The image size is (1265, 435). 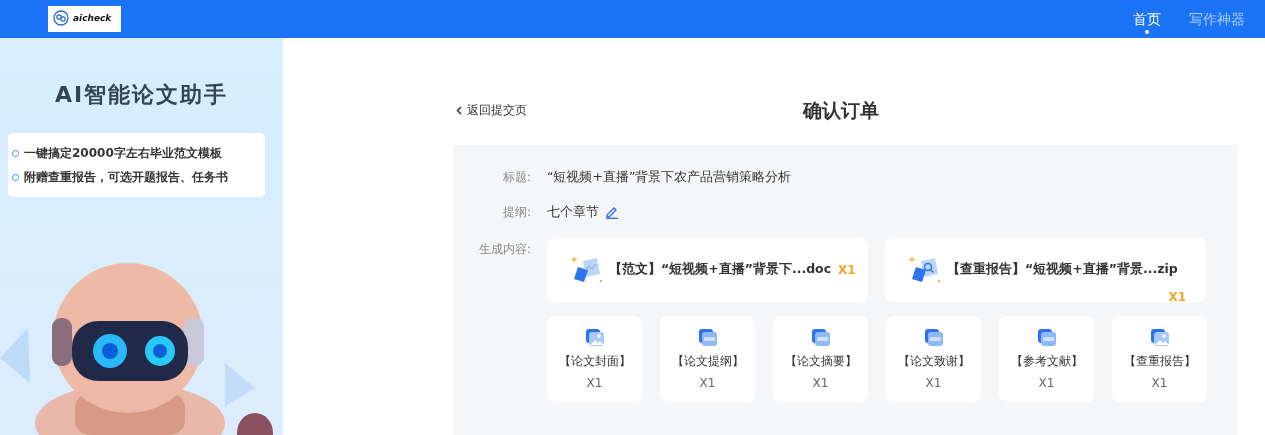 I want to click on chevron-left-icon, so click(x=459, y=110).